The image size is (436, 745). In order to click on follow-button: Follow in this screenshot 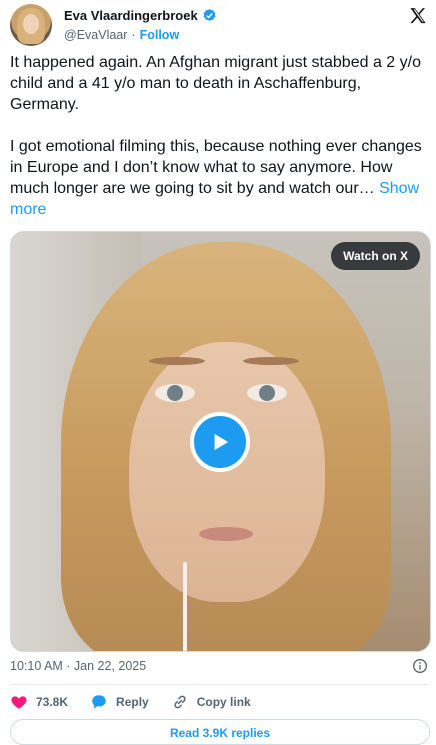, I will do `click(160, 35)`.